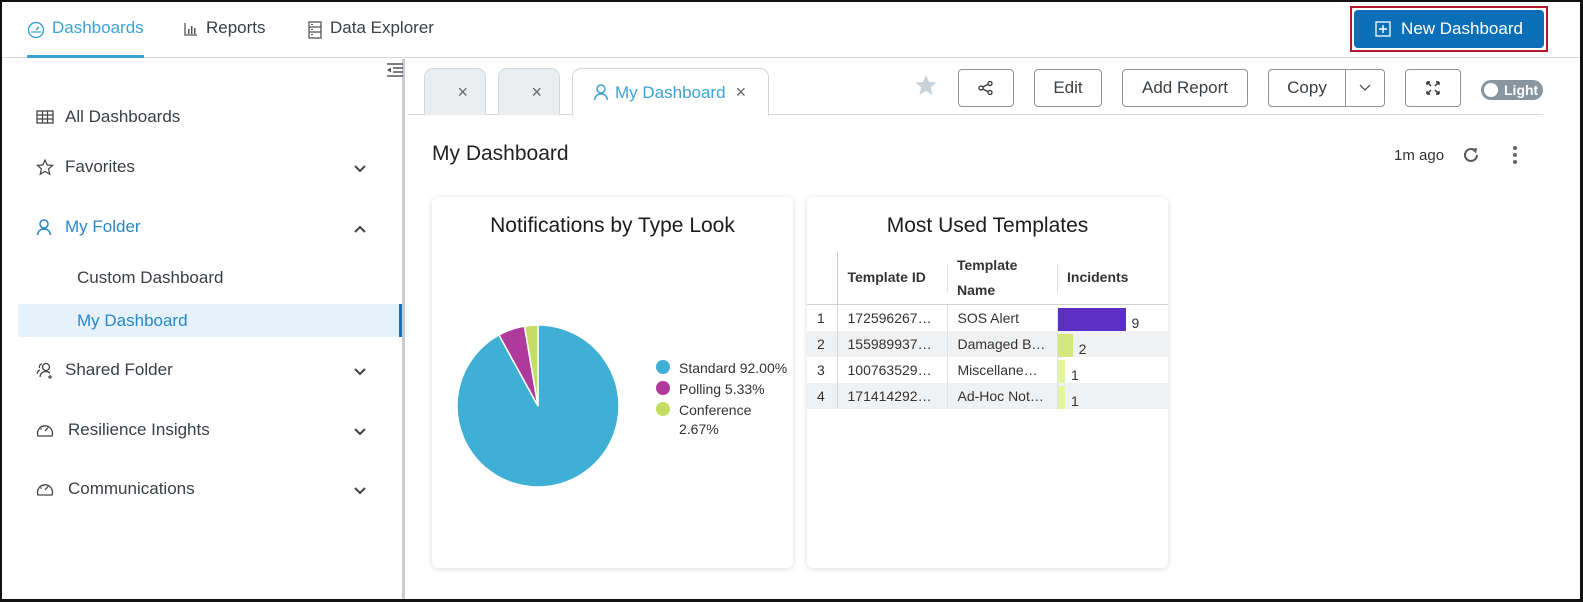  What do you see at coordinates (201, 167) in the screenshot?
I see `sidebar-item-favorites: Favorites` at bounding box center [201, 167].